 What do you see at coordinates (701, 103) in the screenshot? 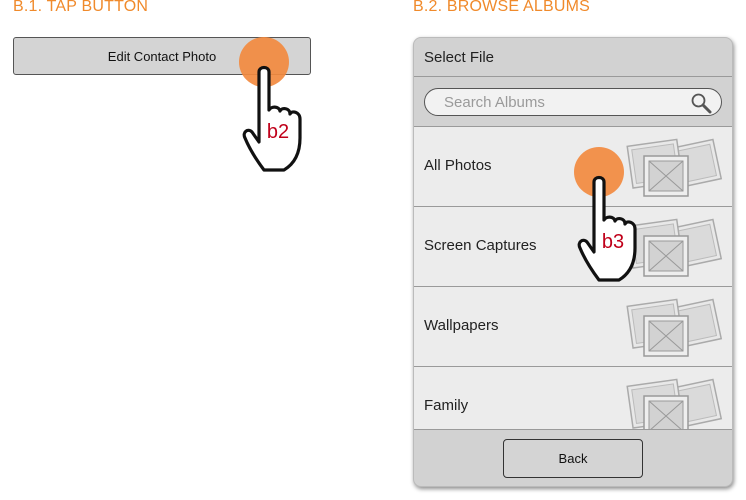
I see `search-icon` at bounding box center [701, 103].